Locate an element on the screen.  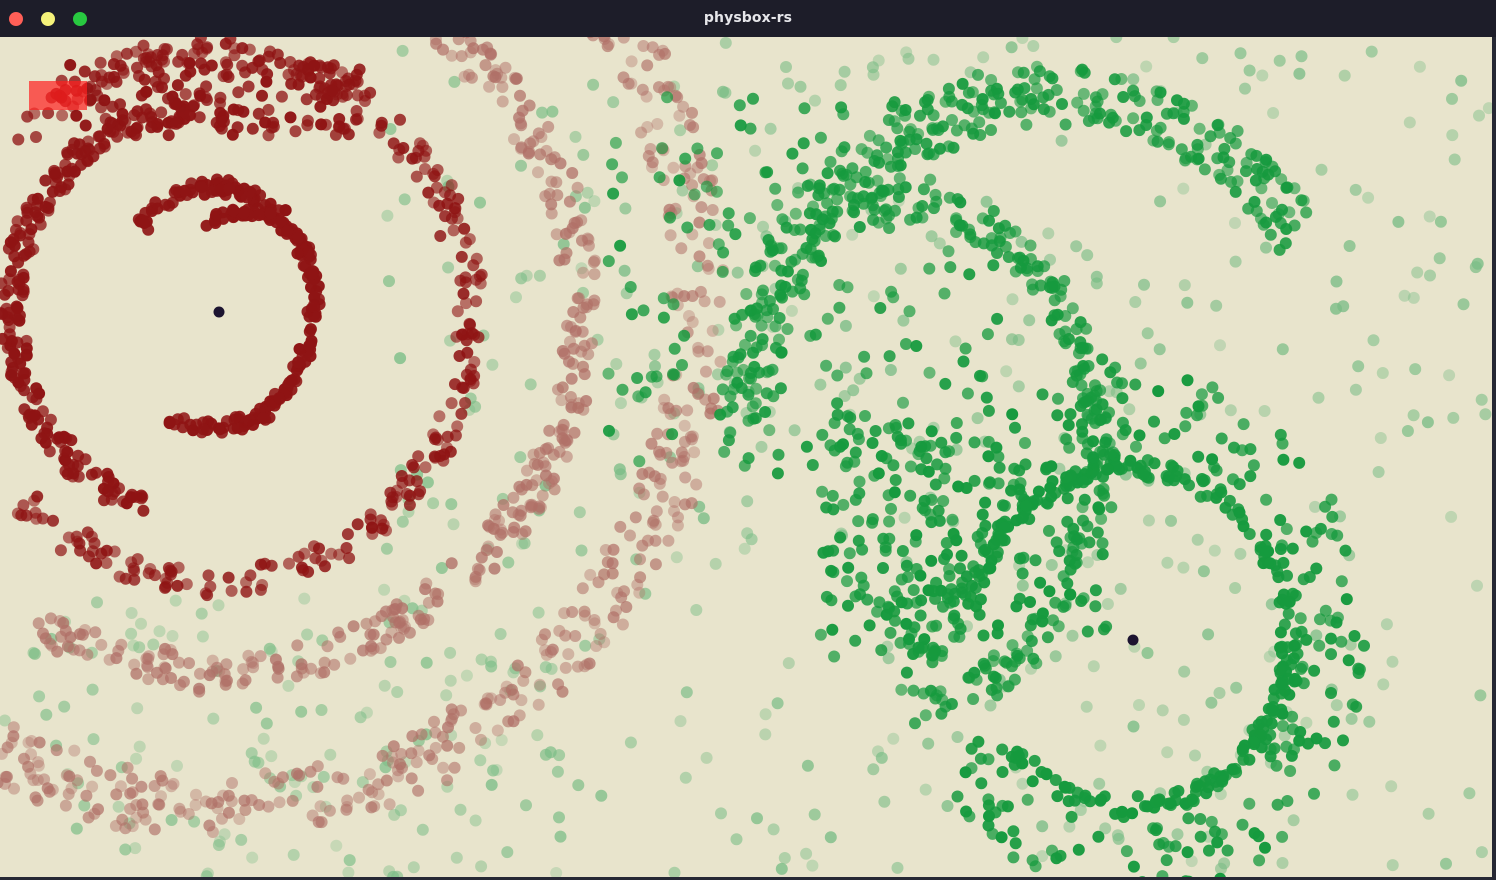
window-title: physbox-rs is located at coordinates (748, 18).